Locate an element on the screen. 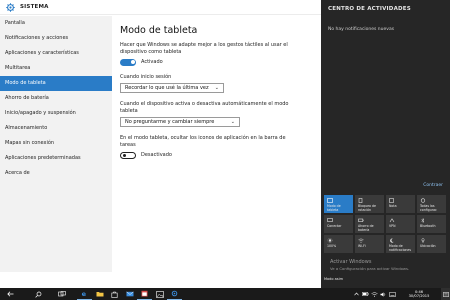  tray-battery is located at coordinates (365, 294).